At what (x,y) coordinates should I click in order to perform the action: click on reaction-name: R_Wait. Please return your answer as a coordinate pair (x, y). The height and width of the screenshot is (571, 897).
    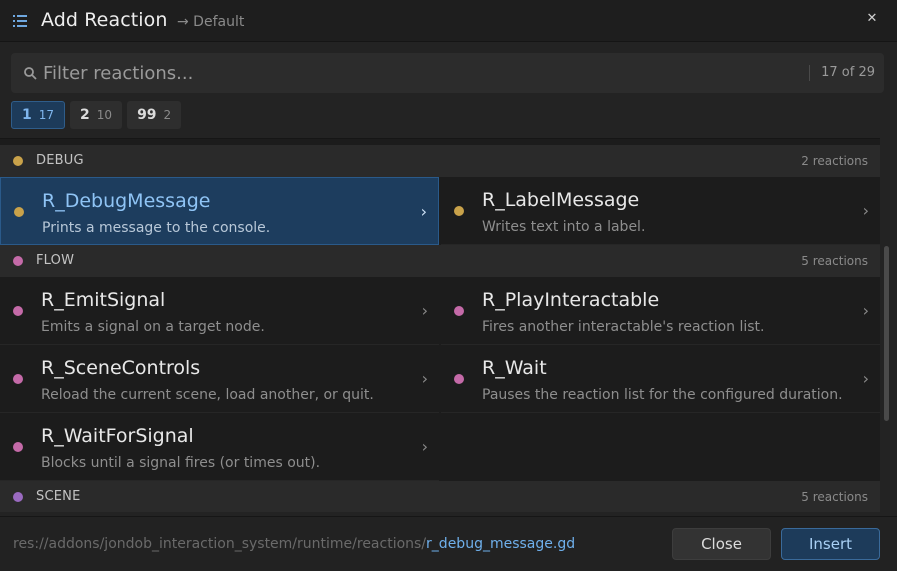
    Looking at the image, I should click on (514, 368).